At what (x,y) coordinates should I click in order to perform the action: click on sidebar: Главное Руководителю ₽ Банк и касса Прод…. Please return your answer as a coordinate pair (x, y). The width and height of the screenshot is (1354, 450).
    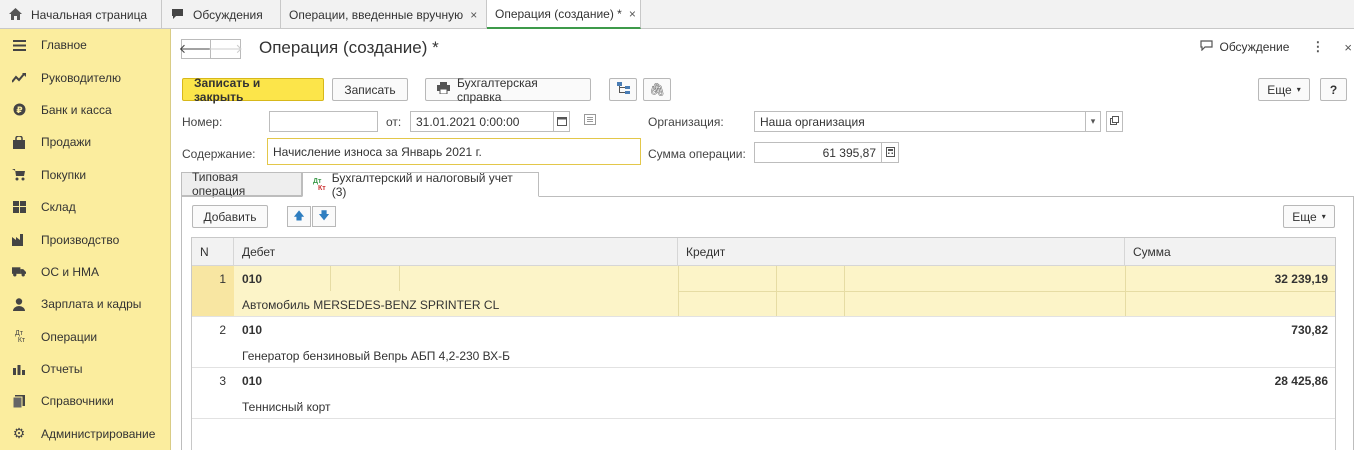
    Looking at the image, I should click on (85, 239).